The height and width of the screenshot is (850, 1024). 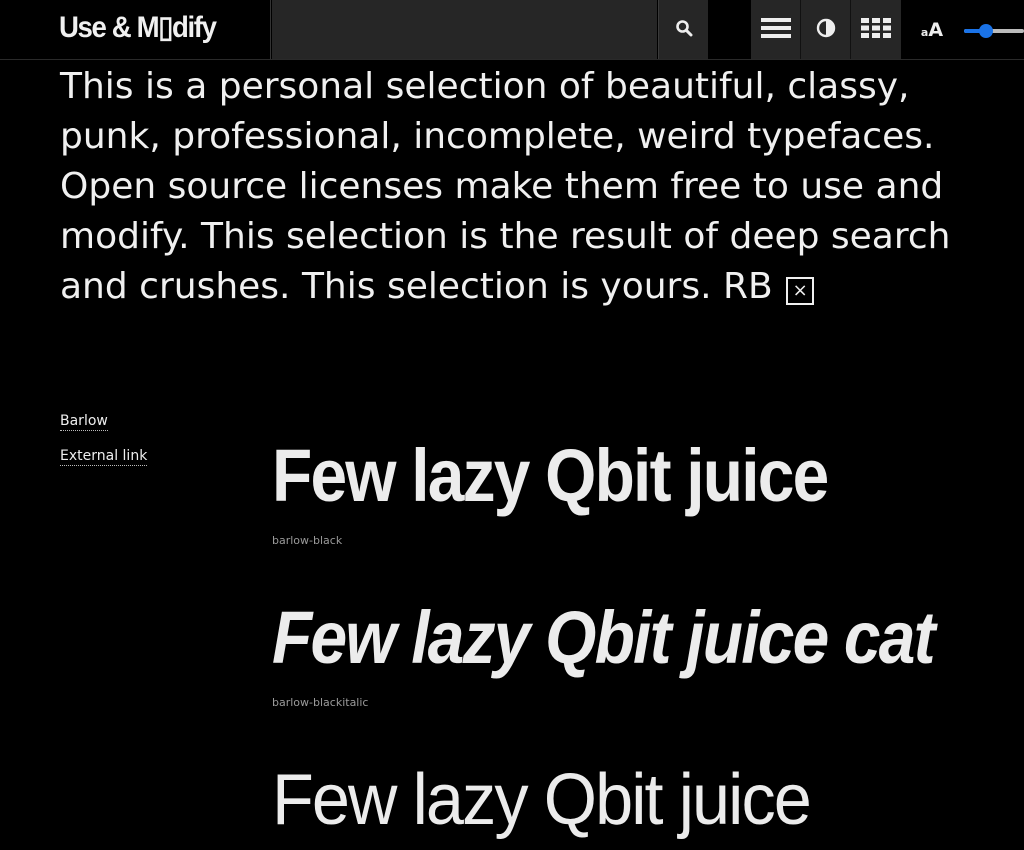 I want to click on grid-view-icon, so click(x=876, y=29).